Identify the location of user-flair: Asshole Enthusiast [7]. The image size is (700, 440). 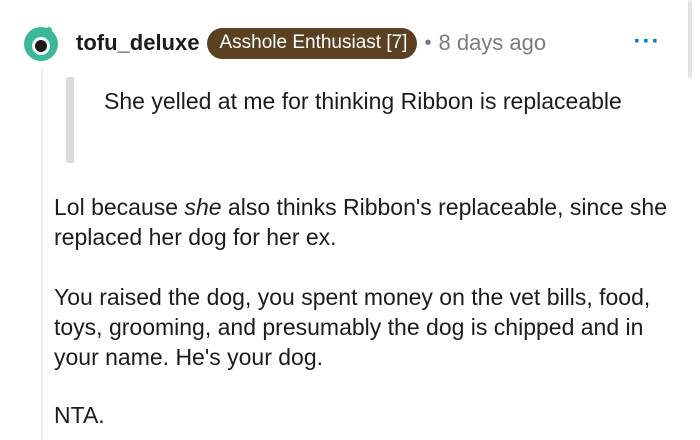
(312, 43).